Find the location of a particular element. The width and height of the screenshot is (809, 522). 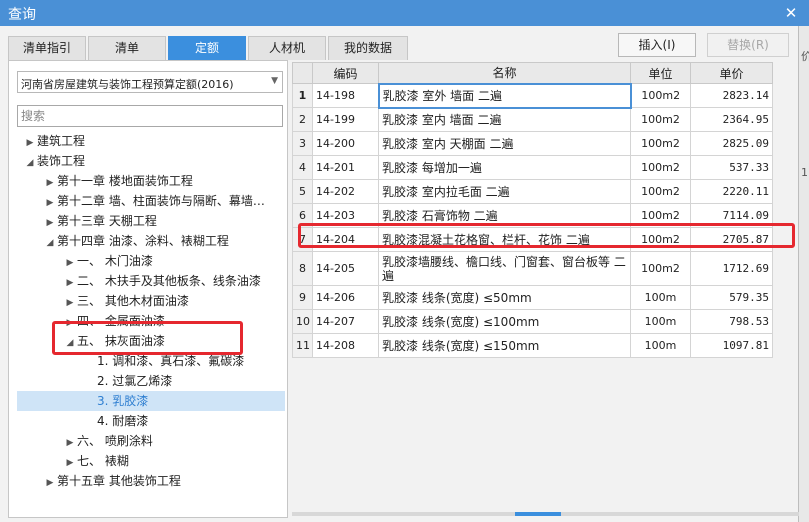

table-row: 2 14-199 乳胶漆 室内 墙面 二遍 100m2 2364.95 is located at coordinates (532, 119).